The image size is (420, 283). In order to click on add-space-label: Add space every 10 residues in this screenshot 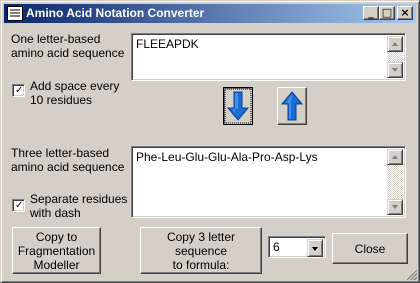, I will do `click(75, 93)`.